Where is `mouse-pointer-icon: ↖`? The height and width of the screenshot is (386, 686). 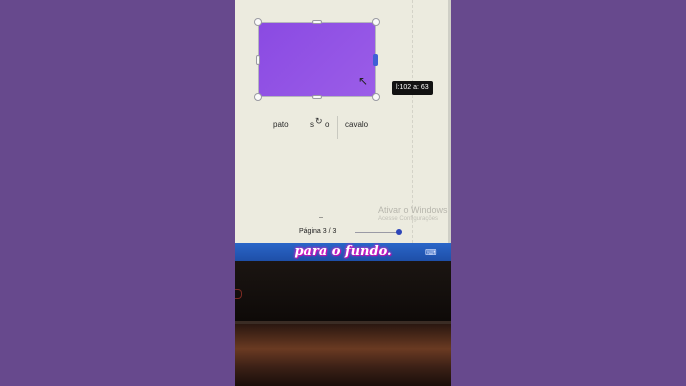 mouse-pointer-icon: ↖ is located at coordinates (363, 81).